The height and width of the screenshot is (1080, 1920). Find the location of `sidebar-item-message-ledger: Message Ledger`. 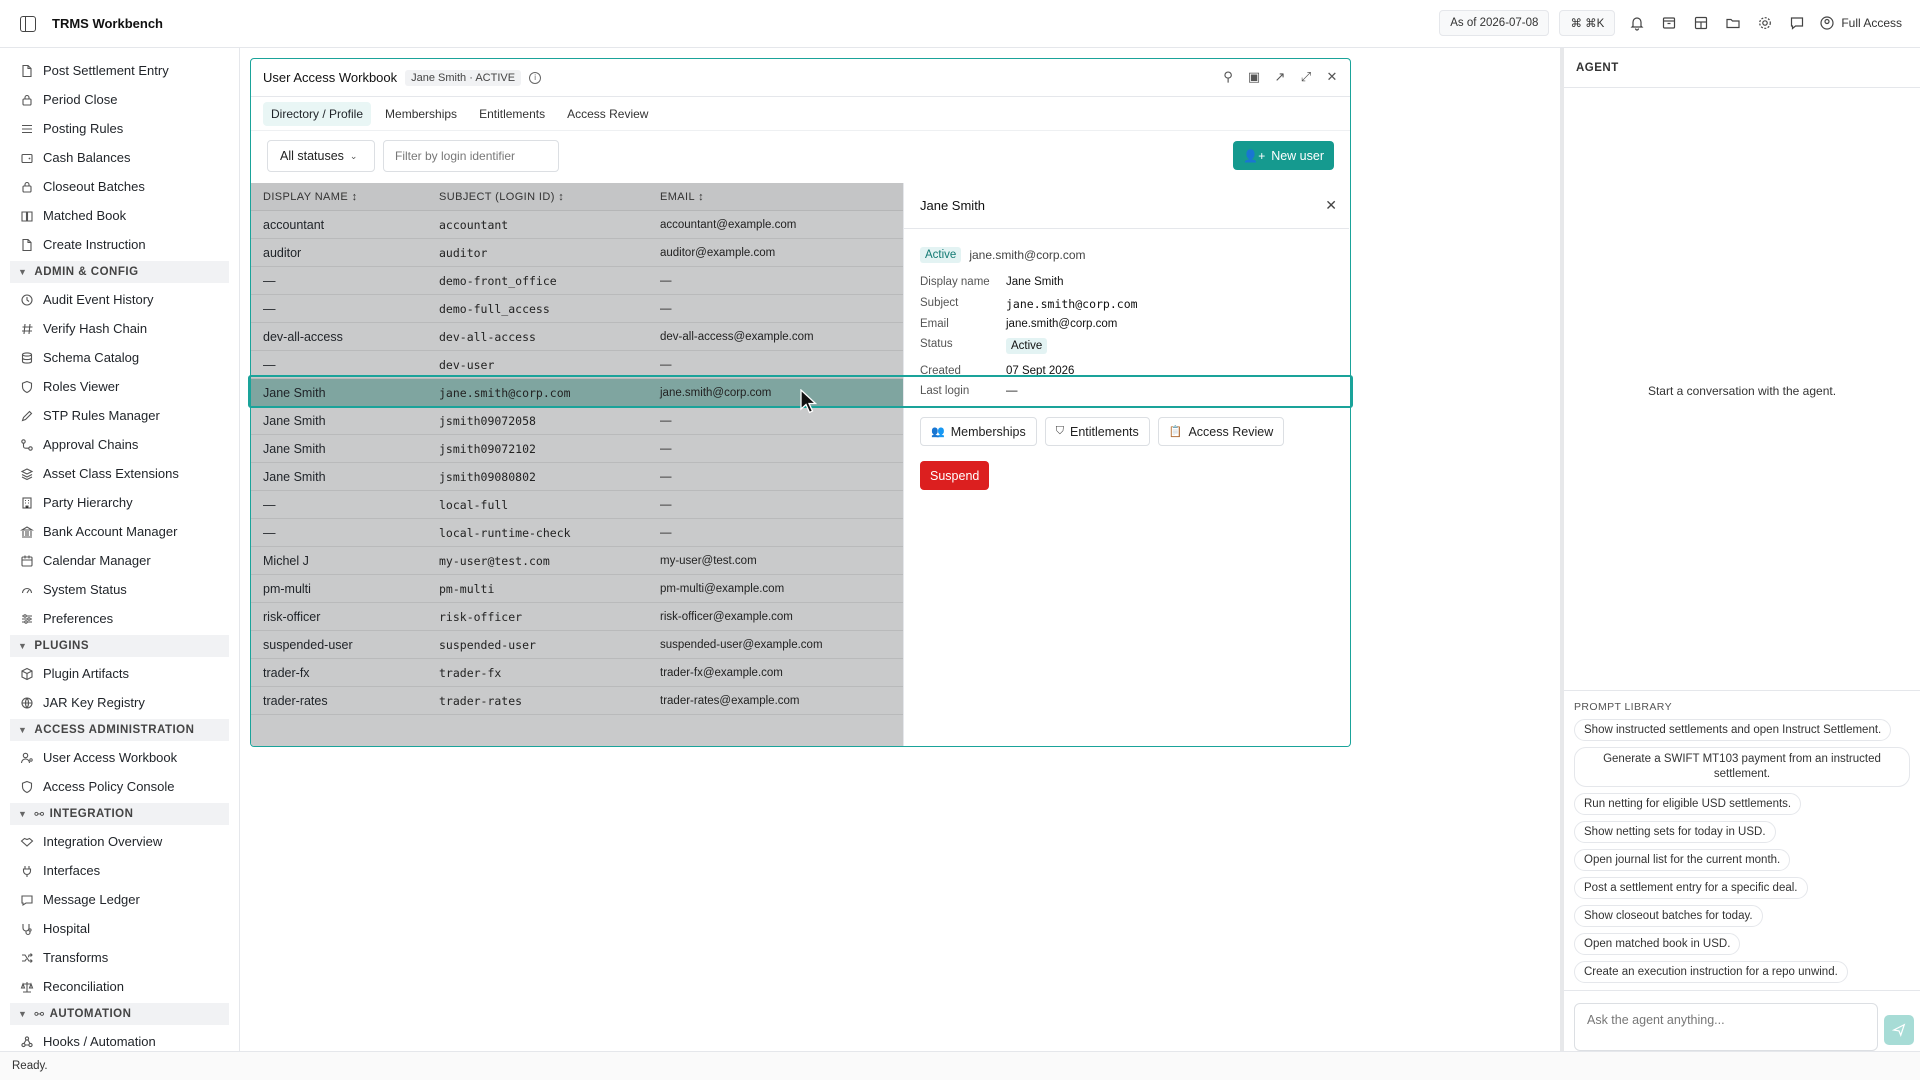

sidebar-item-message-ledger: Message Ledger is located at coordinates (119, 899).